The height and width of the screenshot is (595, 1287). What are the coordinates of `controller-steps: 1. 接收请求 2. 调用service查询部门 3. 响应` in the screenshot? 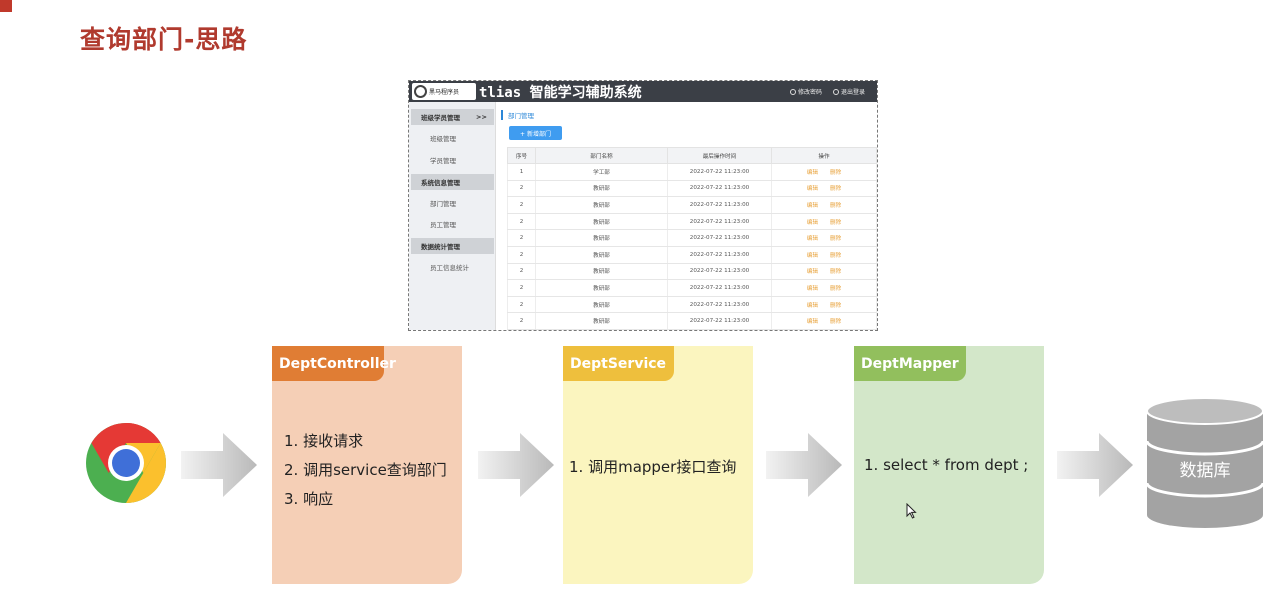 It's located at (365, 473).